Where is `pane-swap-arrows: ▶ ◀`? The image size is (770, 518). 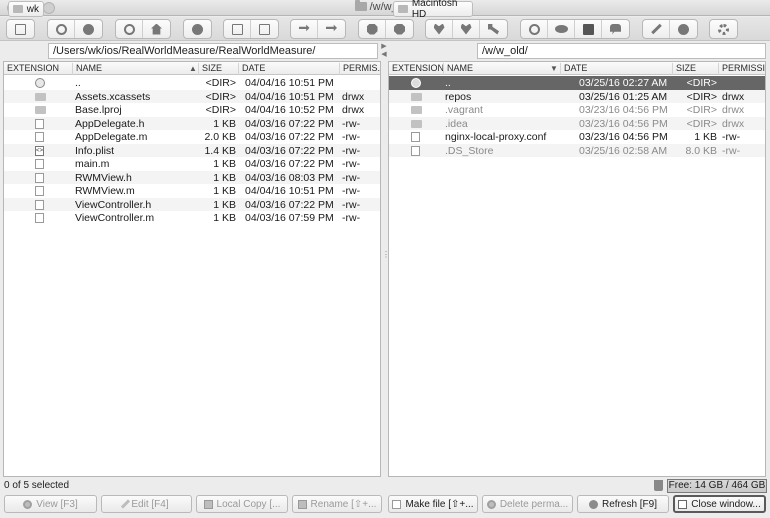
pane-swap-arrows: ▶ ◀ is located at coordinates (384, 51).